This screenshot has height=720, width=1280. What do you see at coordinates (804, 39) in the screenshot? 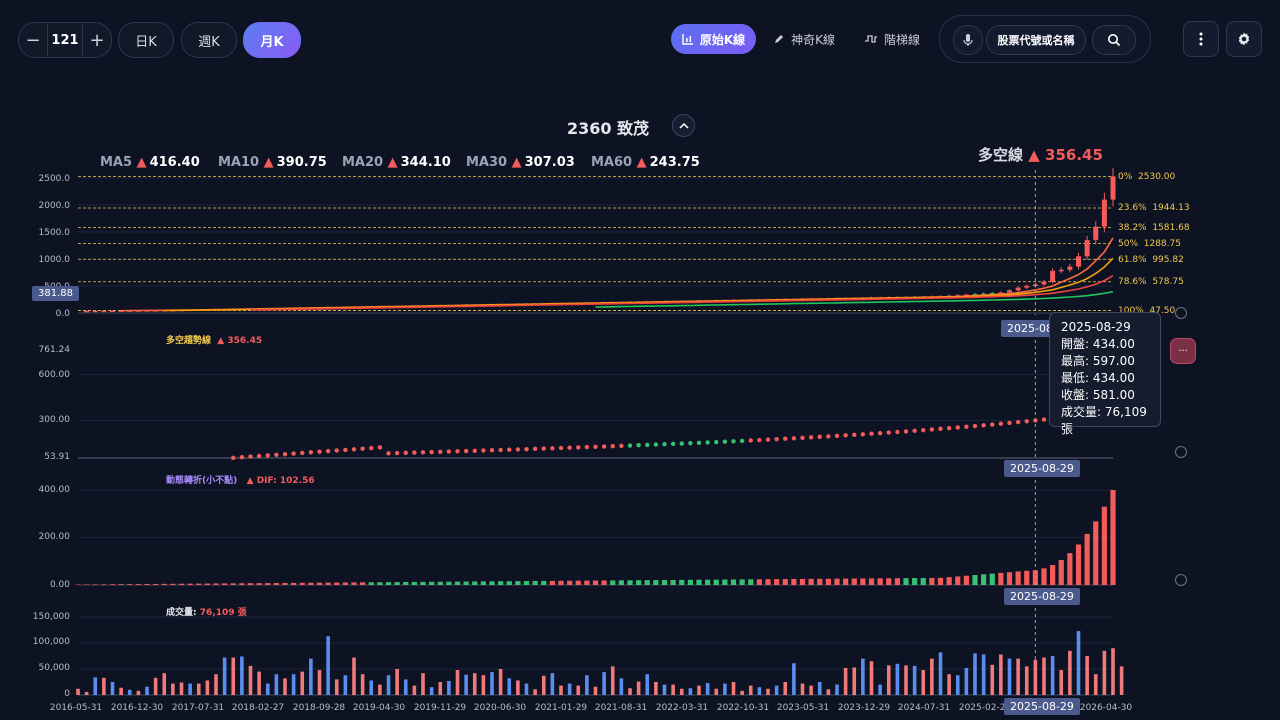
I see `mode-magic-kline: 神奇K線` at bounding box center [804, 39].